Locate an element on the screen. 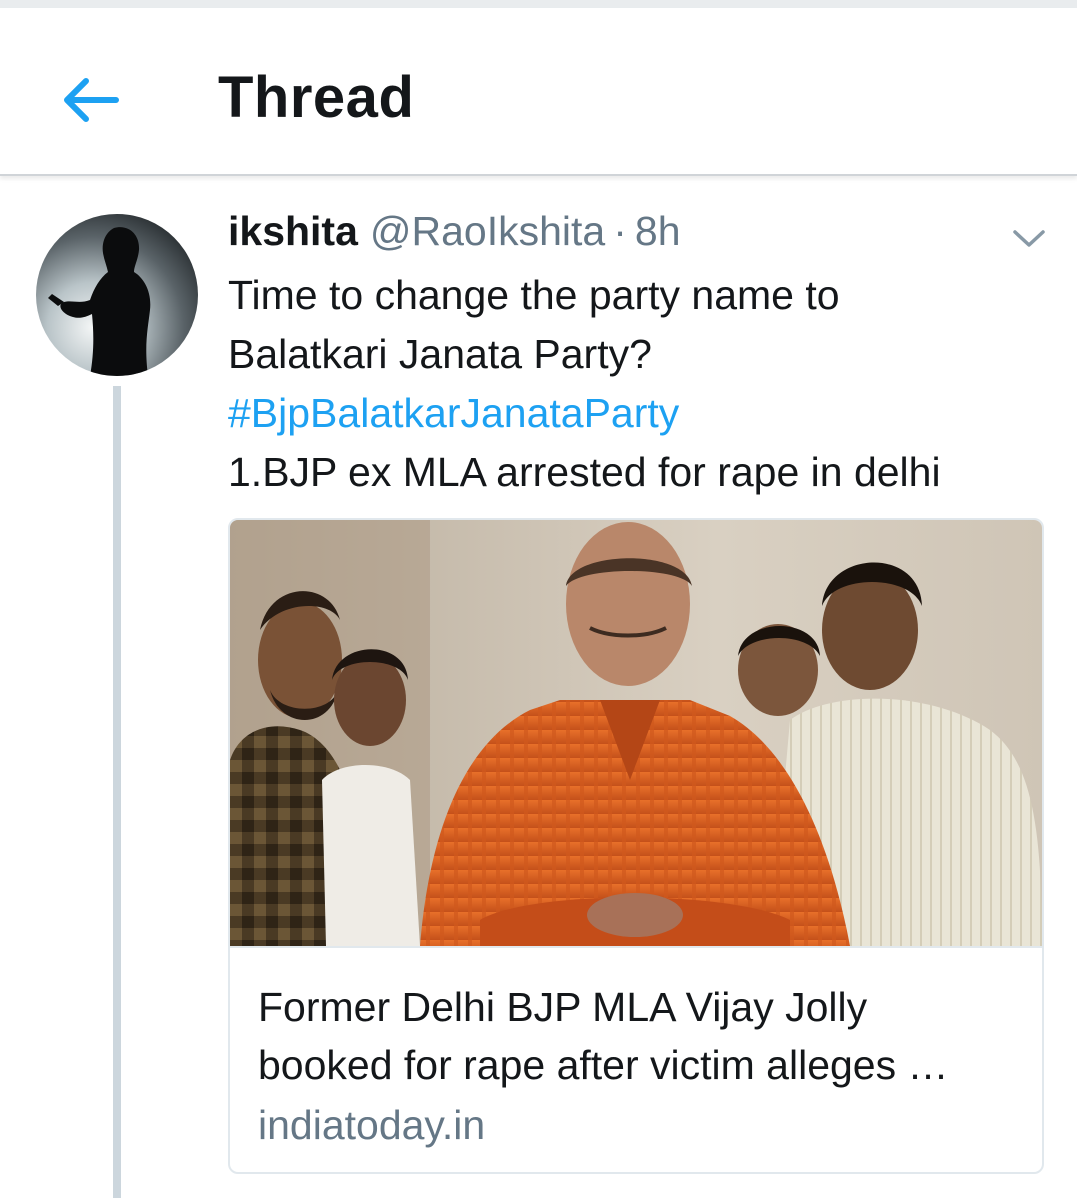 The width and height of the screenshot is (1077, 1198). tweet-text-line: 1.BJP ex MLA arrested for rape in delhi is located at coordinates (584, 472).